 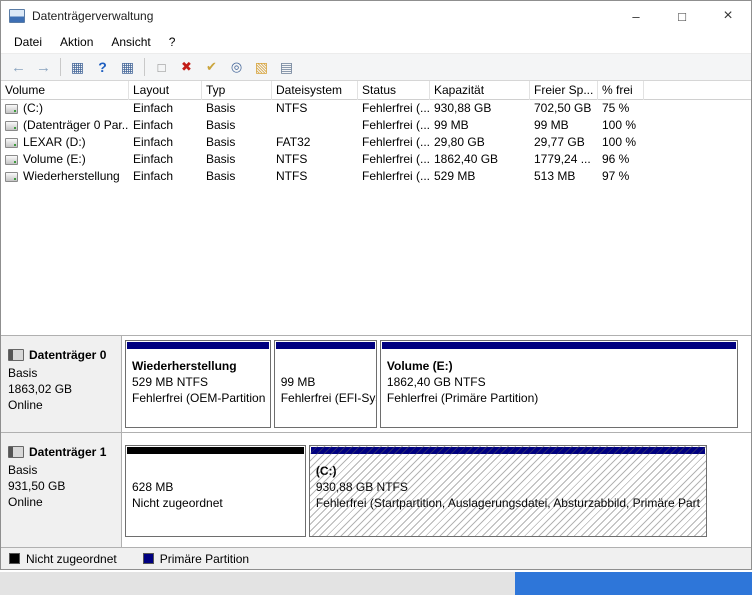 I want to click on column-header-dateisystem: Dateisystem, so click(x=315, y=90).